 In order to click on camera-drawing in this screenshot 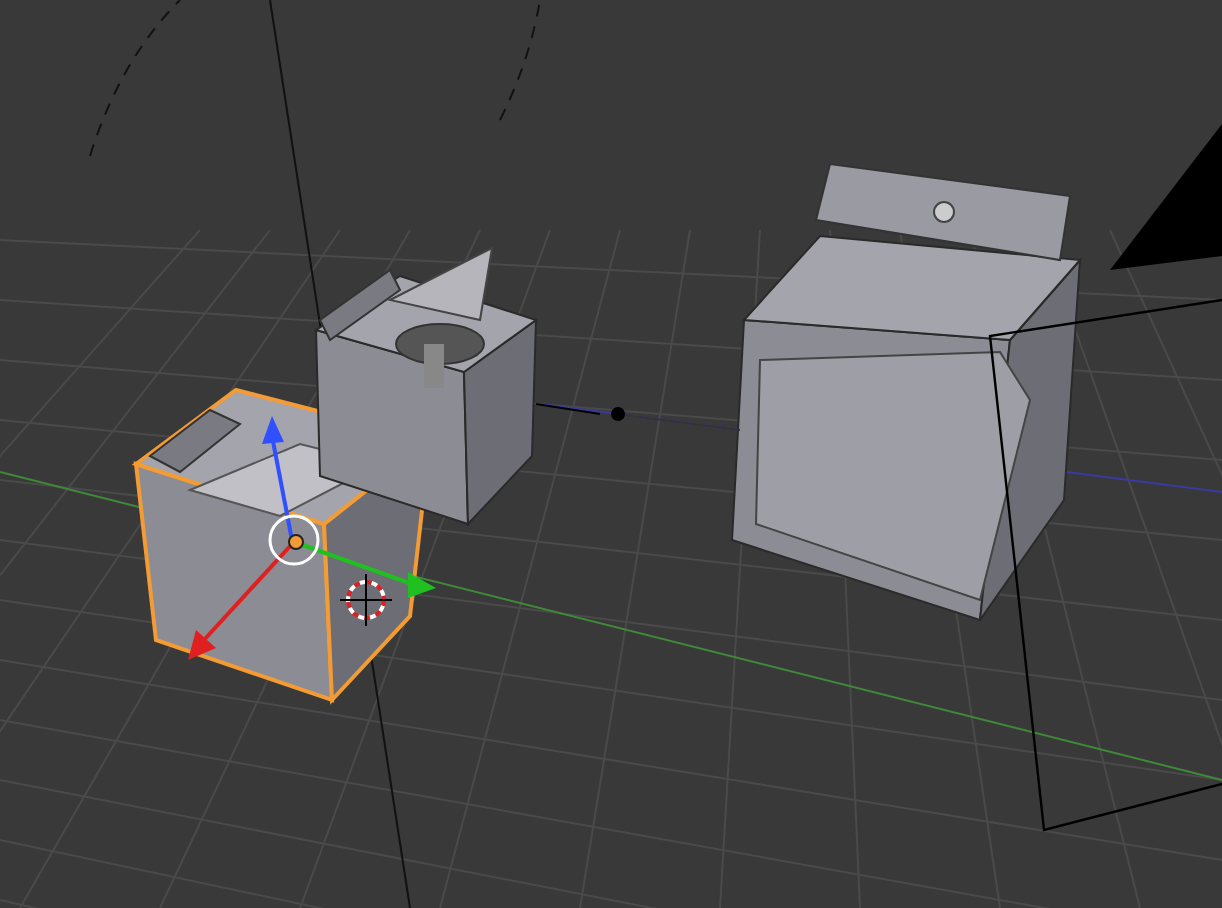, I will do `click(1105, 478)`.